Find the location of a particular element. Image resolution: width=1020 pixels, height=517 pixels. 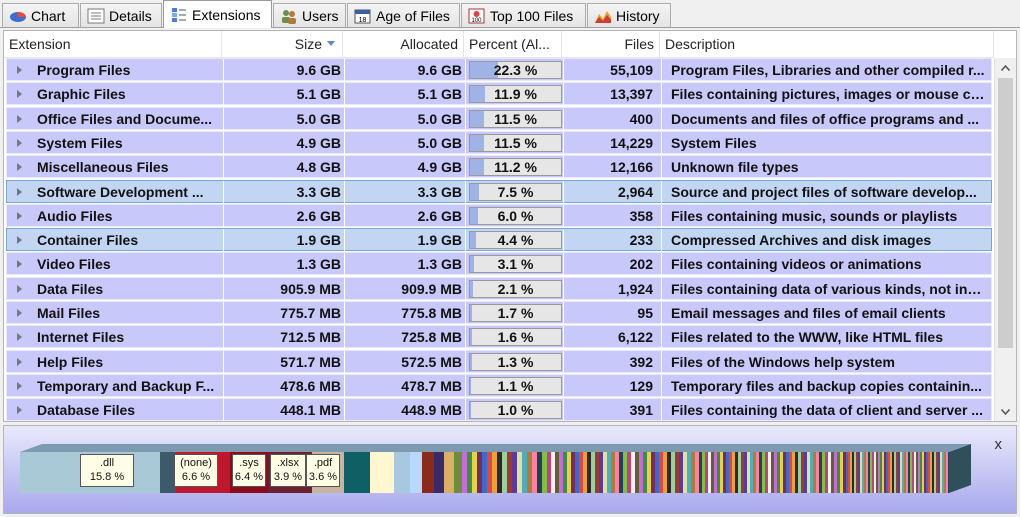

column-header-size: Size is located at coordinates (282, 44).